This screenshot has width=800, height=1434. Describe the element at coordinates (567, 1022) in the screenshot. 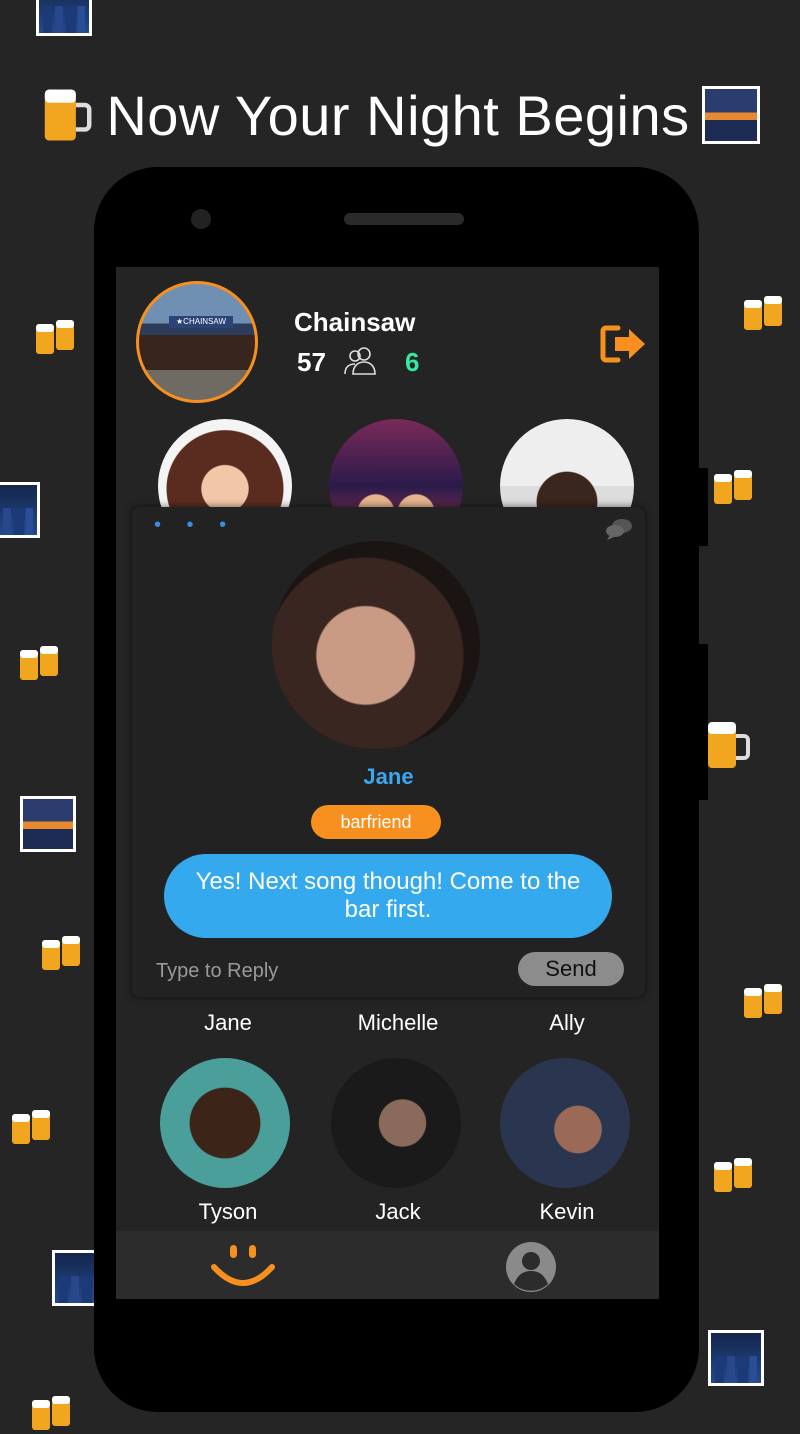

I see `person-name: Ally` at that location.